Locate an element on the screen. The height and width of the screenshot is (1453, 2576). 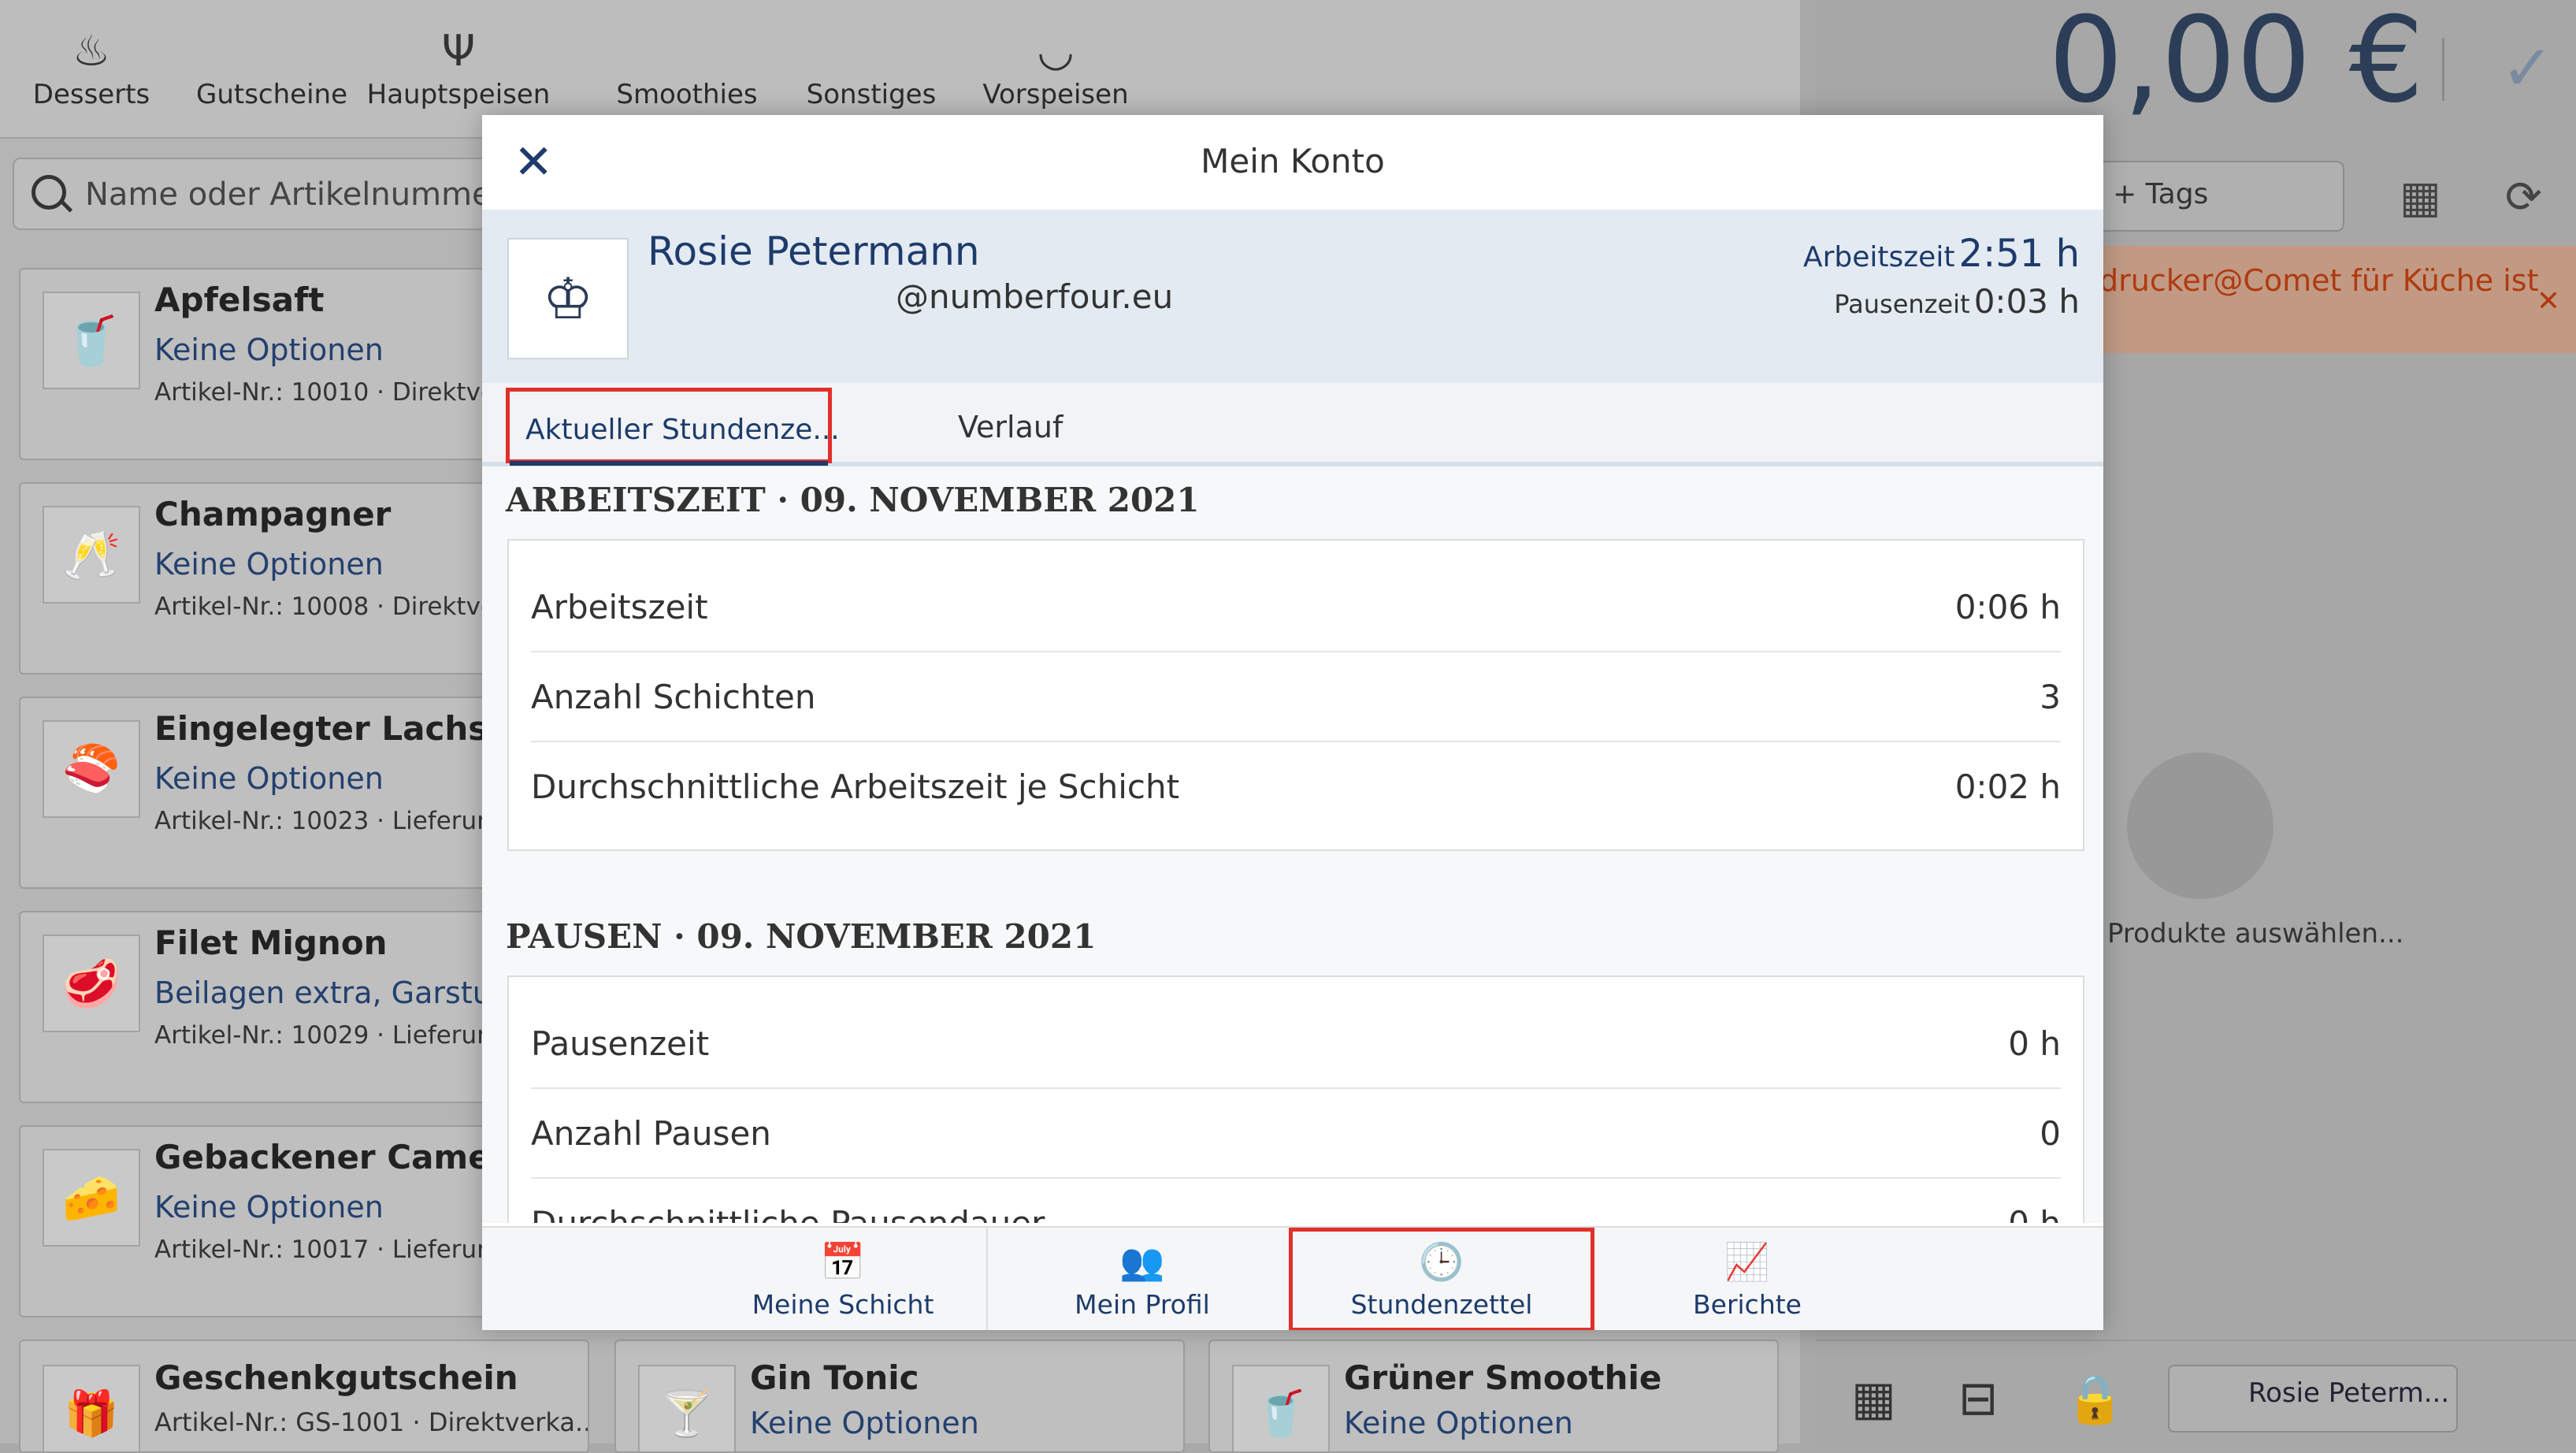
worktime-value: 2:51 h is located at coordinates (2019, 254).